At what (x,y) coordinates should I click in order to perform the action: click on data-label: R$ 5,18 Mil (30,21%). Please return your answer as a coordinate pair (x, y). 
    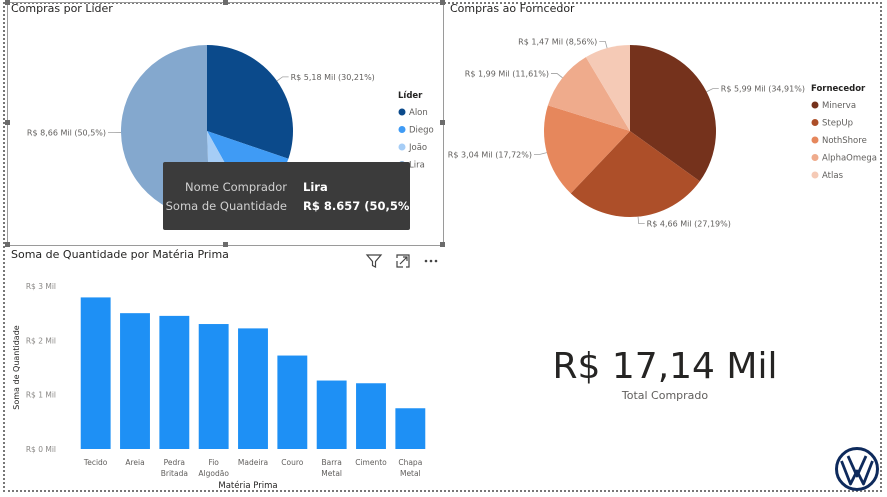
    Looking at the image, I should click on (333, 77).